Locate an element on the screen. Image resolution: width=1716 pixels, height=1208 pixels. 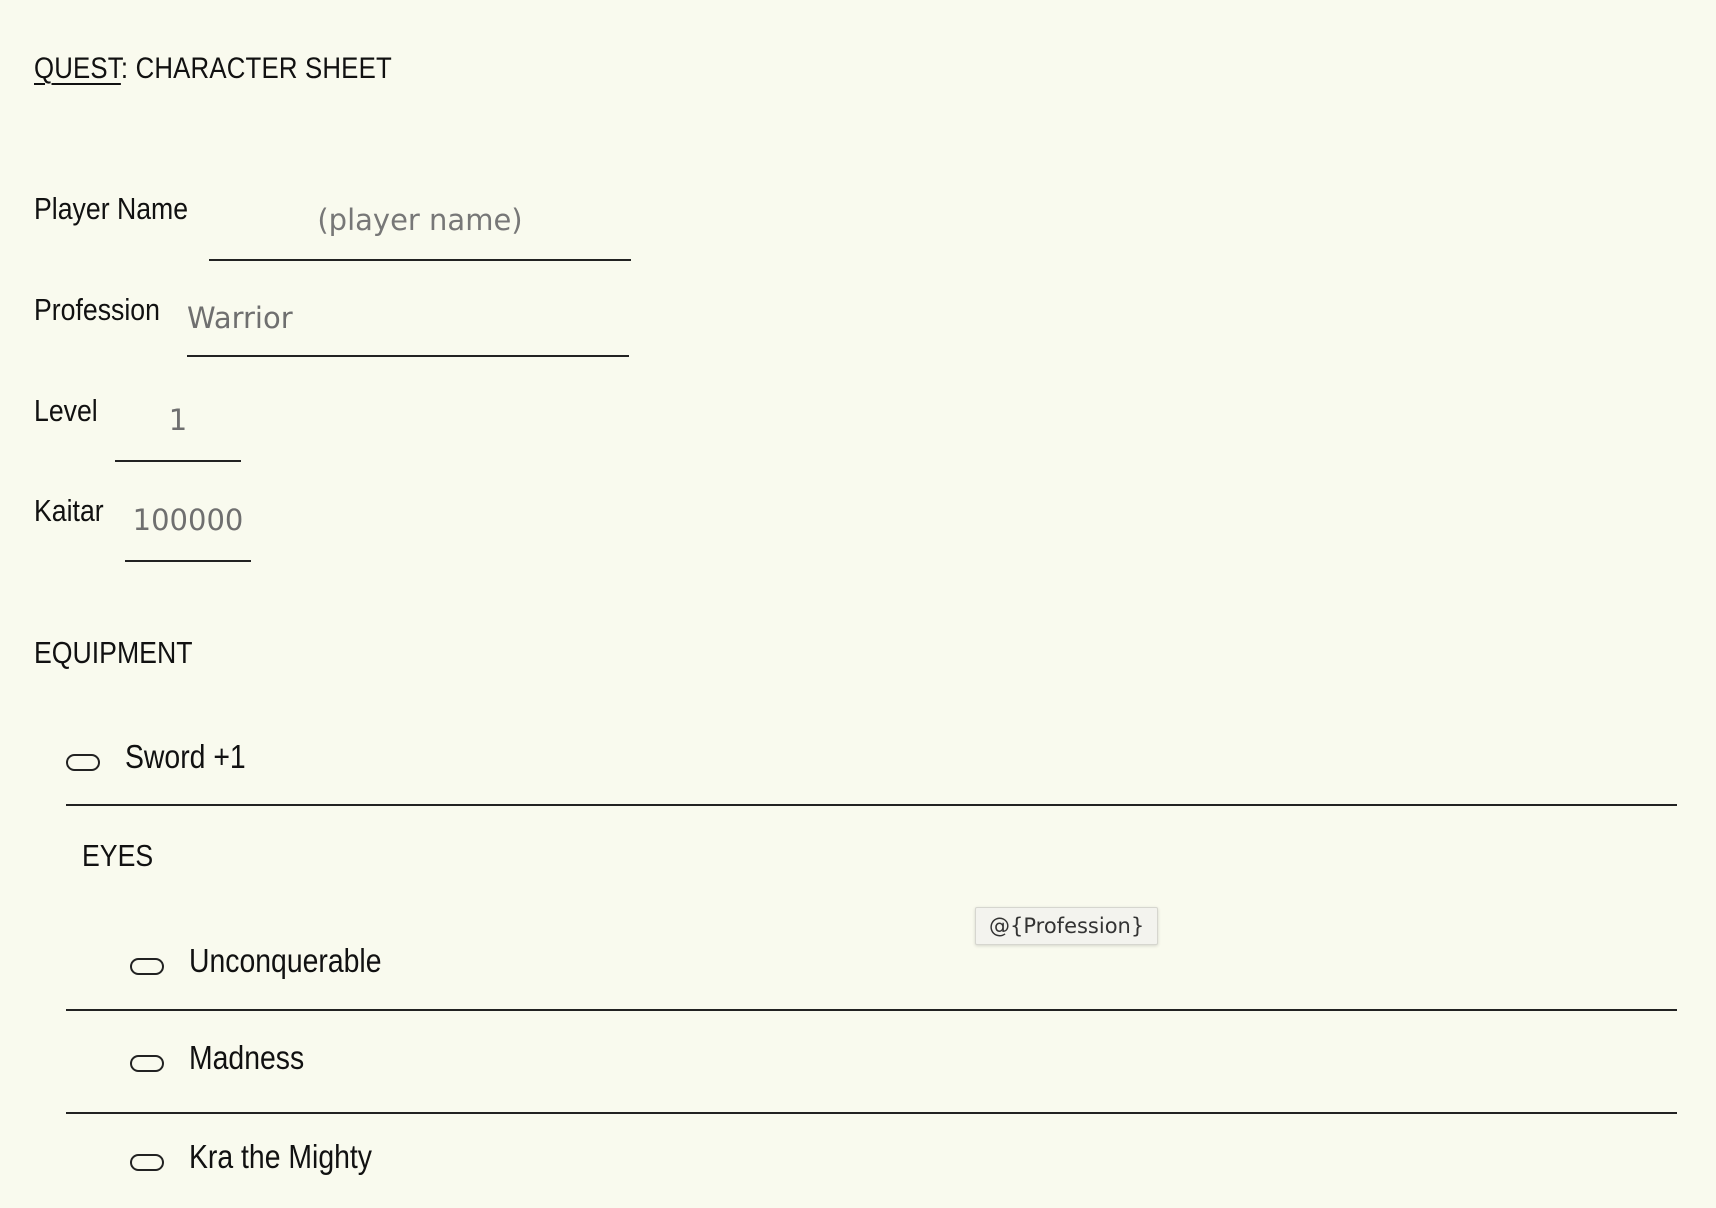
attribute-tooltip: @{Profession} is located at coordinates (1067, 926).